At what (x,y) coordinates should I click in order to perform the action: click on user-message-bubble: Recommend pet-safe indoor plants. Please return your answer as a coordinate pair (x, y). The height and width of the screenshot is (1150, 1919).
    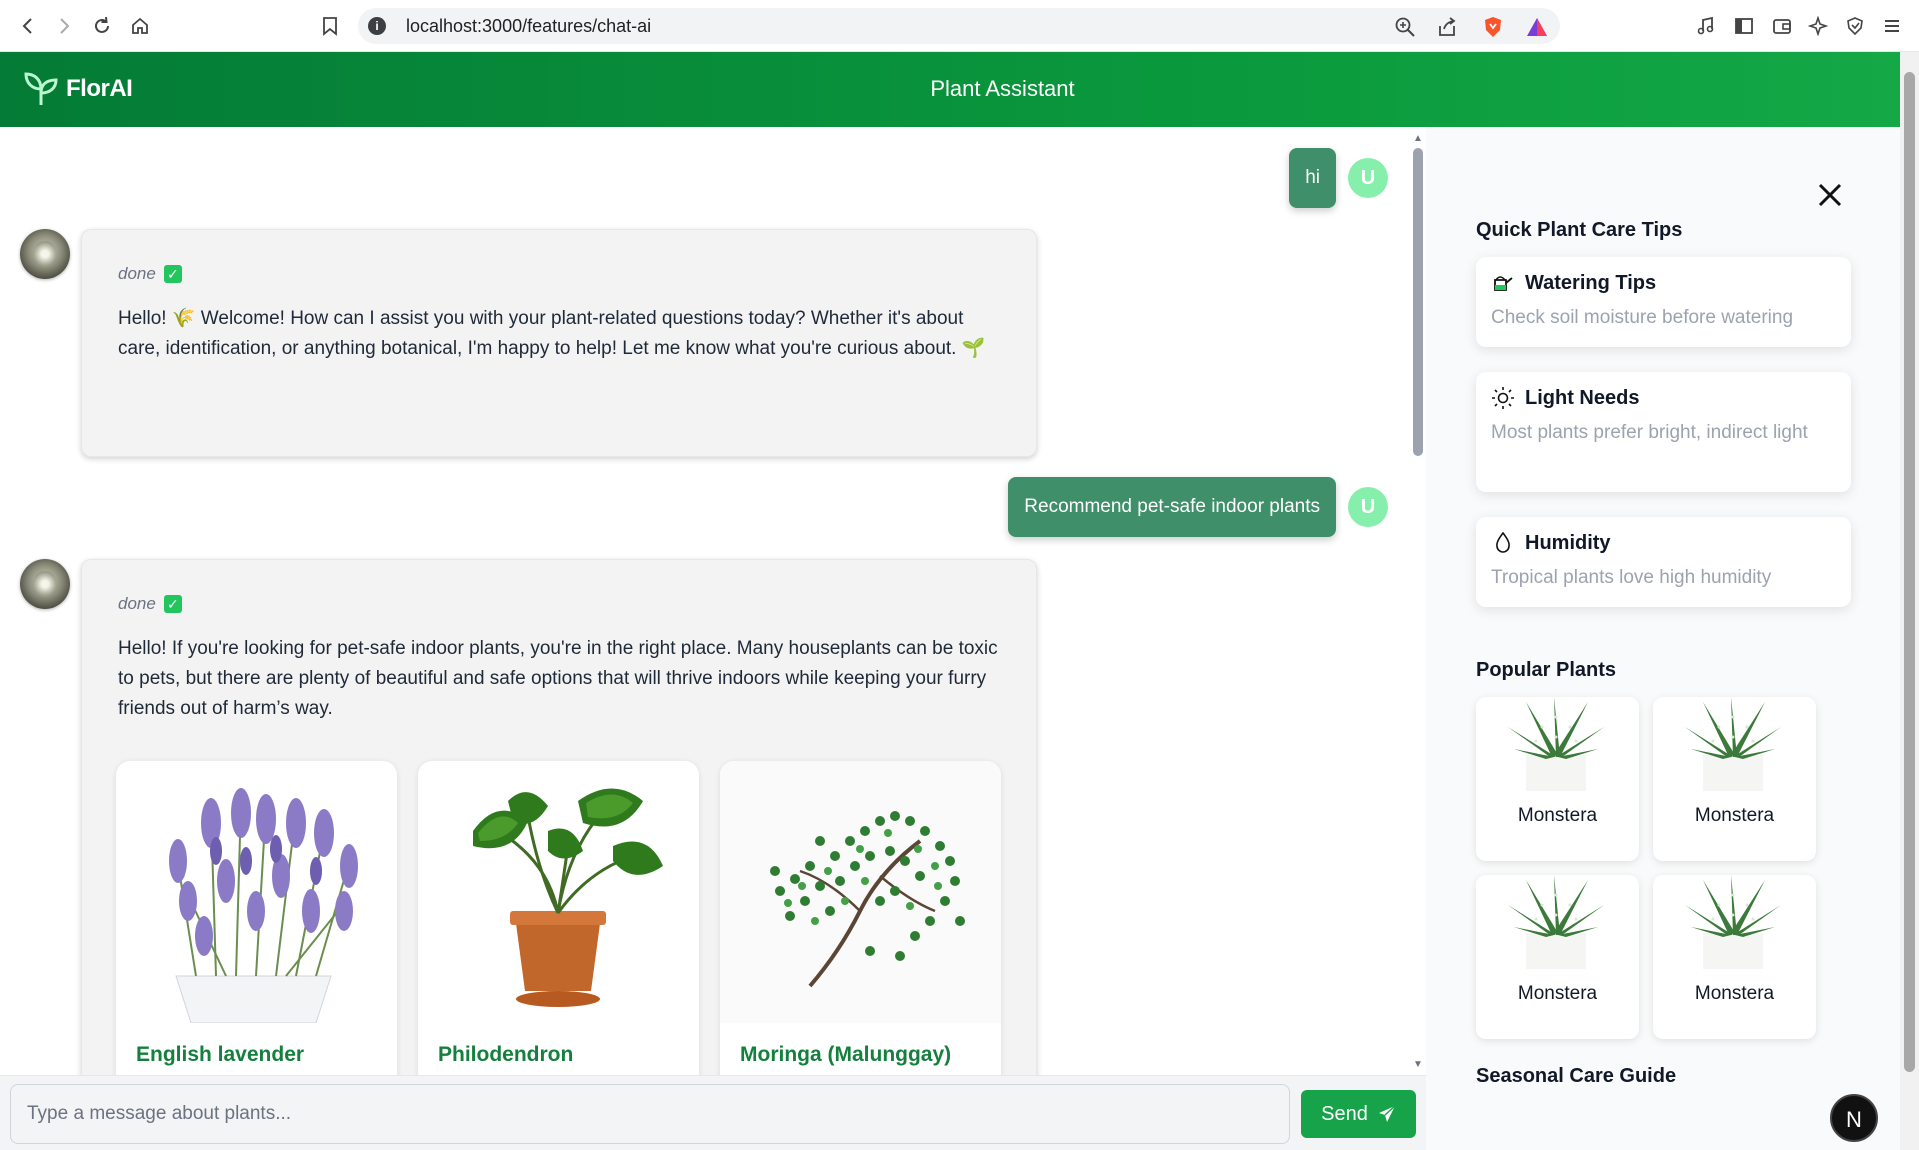
    Looking at the image, I should click on (1172, 507).